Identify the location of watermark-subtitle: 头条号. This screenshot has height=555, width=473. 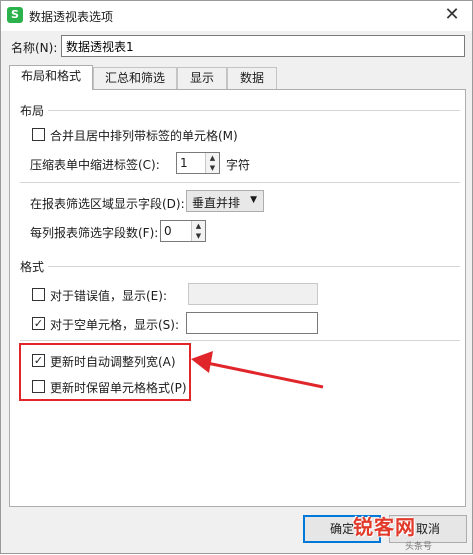
(419, 547).